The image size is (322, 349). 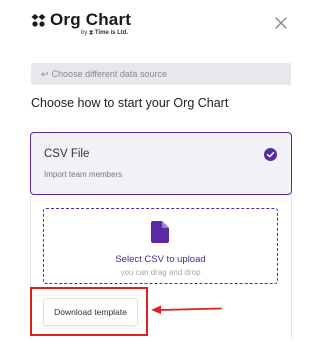 I want to click on download-template-button: Download template, so click(x=90, y=312).